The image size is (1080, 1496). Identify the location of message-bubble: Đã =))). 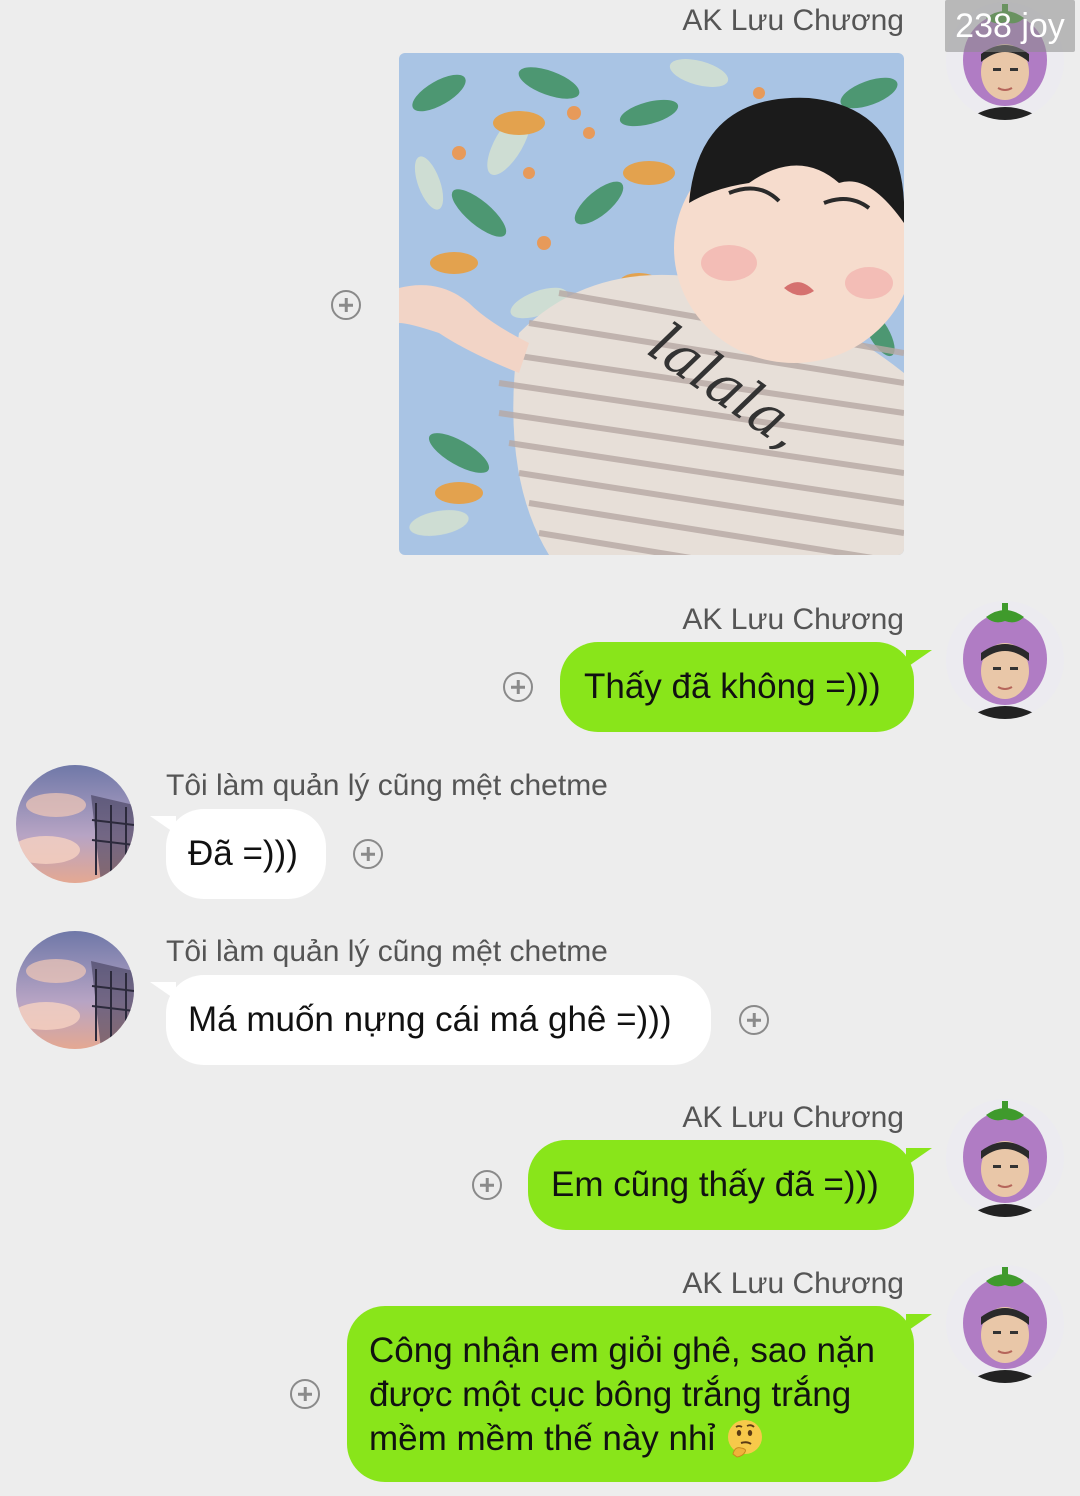
(246, 854).